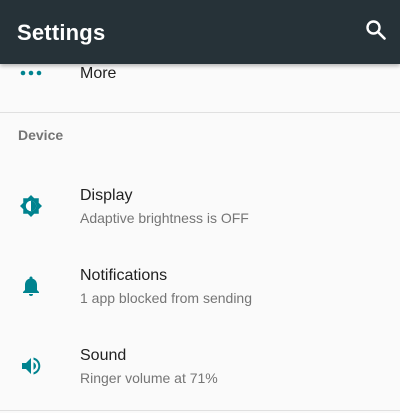  What do you see at coordinates (103, 355) in the screenshot?
I see `settings-item-title: Sound` at bounding box center [103, 355].